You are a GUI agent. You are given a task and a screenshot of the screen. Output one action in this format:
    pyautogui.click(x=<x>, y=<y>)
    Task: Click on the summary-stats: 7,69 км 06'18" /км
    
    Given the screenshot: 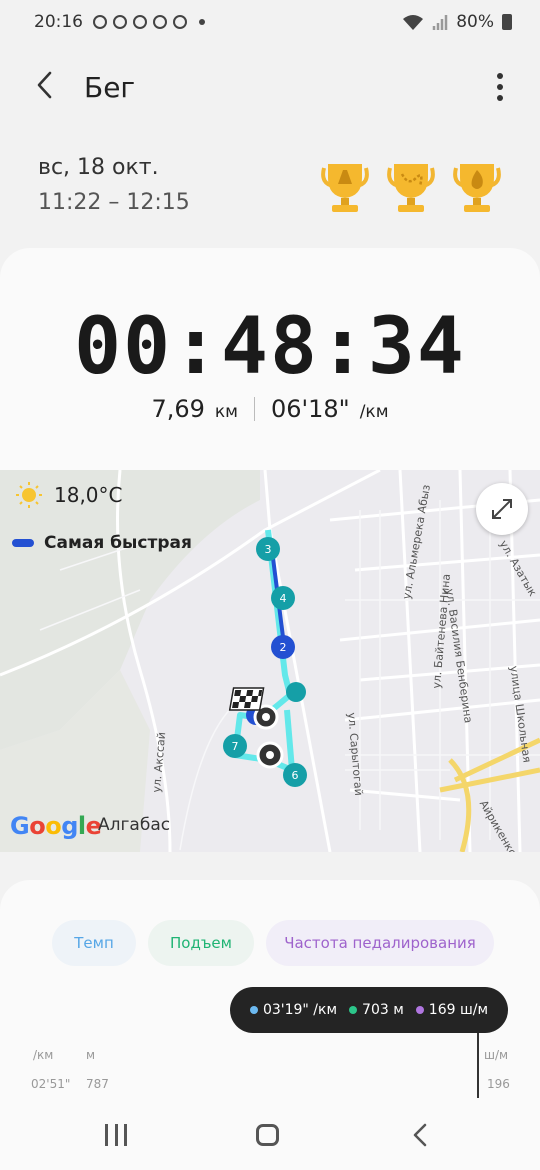 What is the action you would take?
    pyautogui.click(x=270, y=409)
    